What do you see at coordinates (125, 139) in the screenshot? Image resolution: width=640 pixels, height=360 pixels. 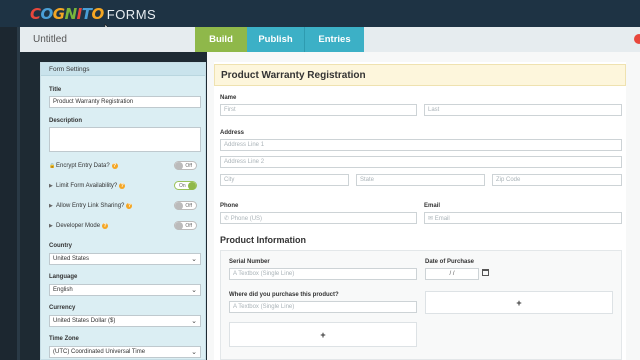 I see `description-textarea` at bounding box center [125, 139].